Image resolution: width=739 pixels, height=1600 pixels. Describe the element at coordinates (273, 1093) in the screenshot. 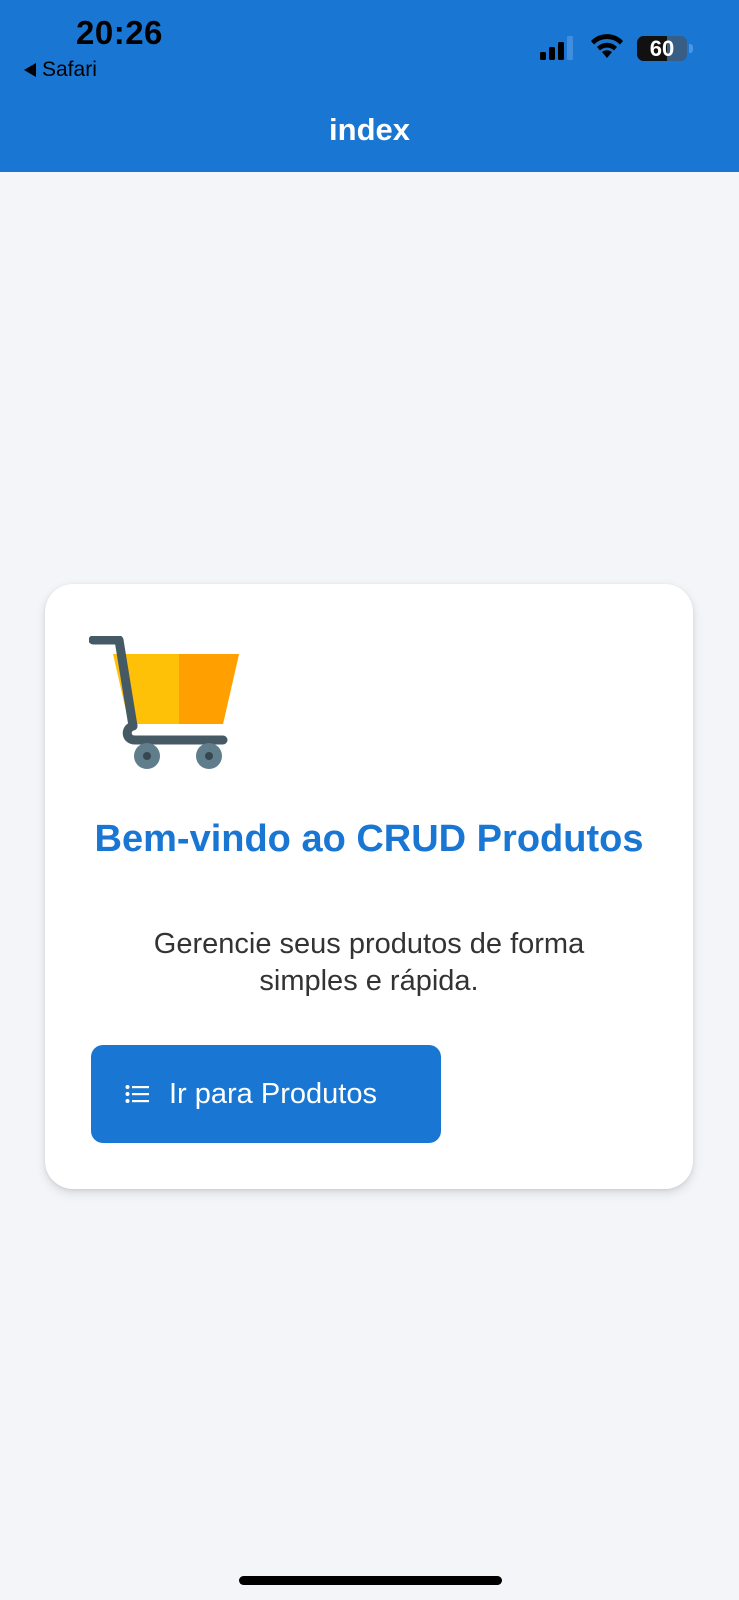

I see `go-to-products-label: Ir para Produtos` at that location.